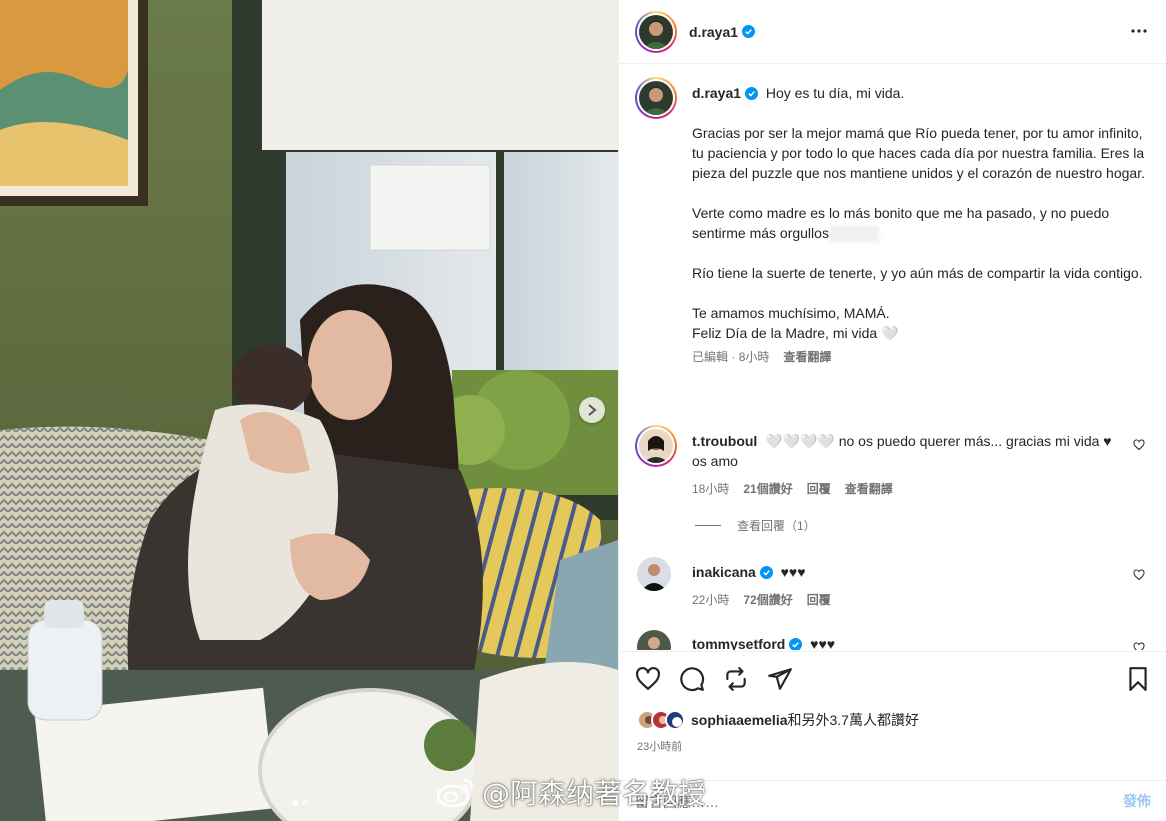 This screenshot has width=1166, height=821. Describe the element at coordinates (906, 586) in the screenshot. I see `comment-body: inakicana ♥♥♥ 22小時 72個讚好 回覆` at that location.